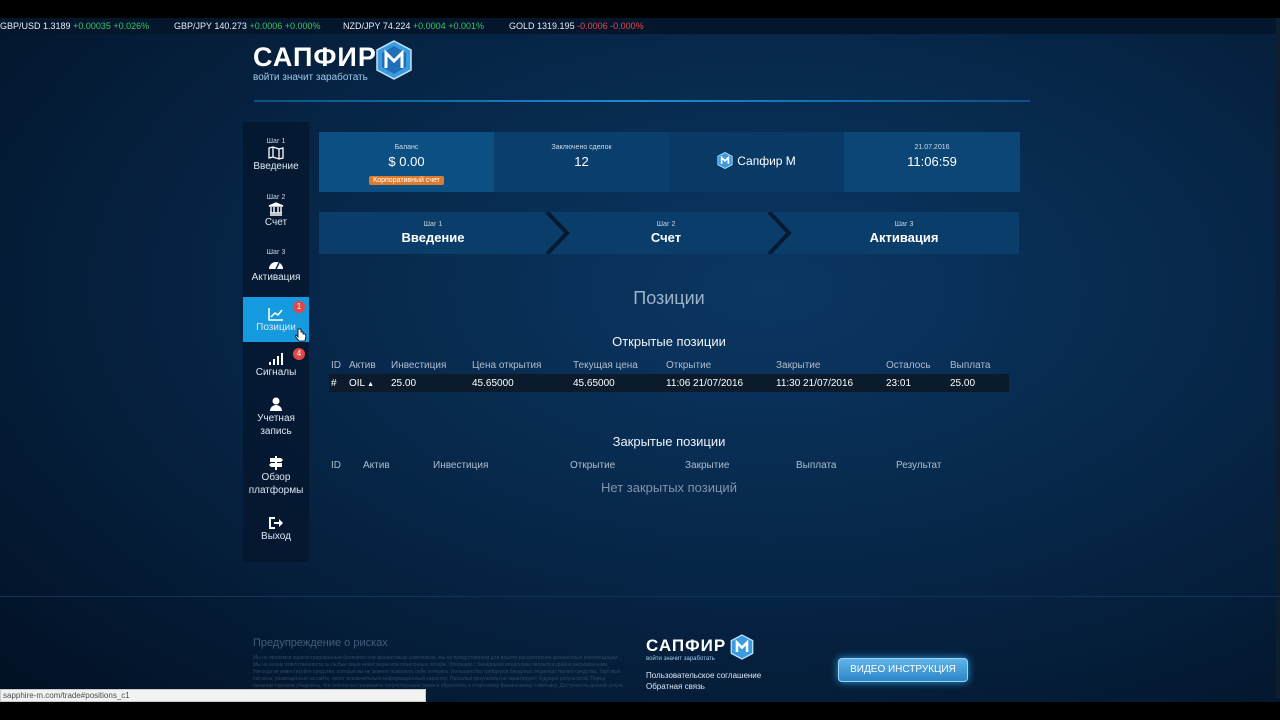 Image resolution: width=1280 pixels, height=720 pixels. I want to click on sidebar-item-label: Счет, so click(276, 222).